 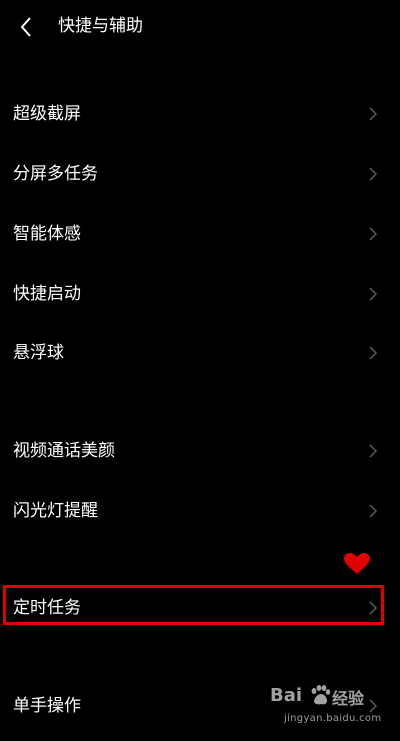 I want to click on menu-item-quick-launch: 快捷启动, so click(x=200, y=294).